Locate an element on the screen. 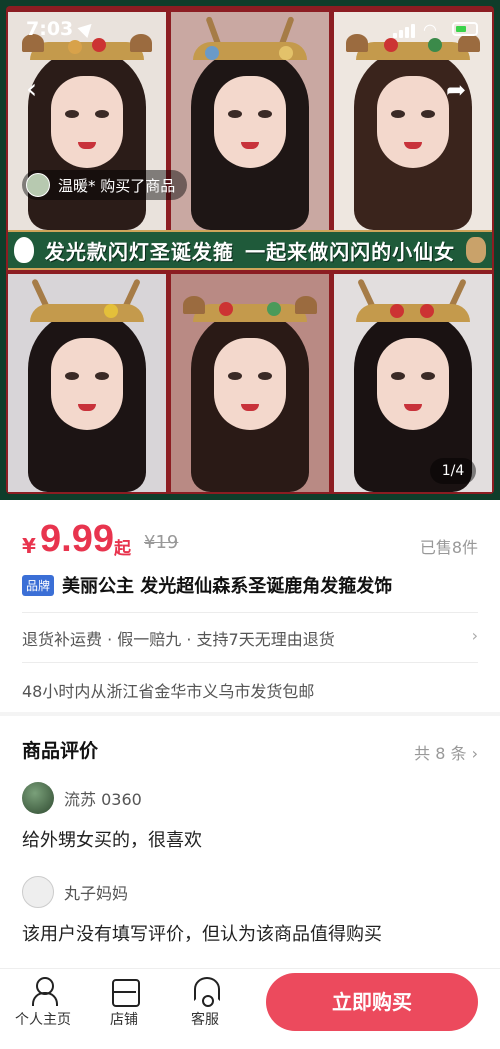 The image size is (500, 1049). review-text: 该用户没有填写评价，但认为该商品值得购买 is located at coordinates (202, 934).